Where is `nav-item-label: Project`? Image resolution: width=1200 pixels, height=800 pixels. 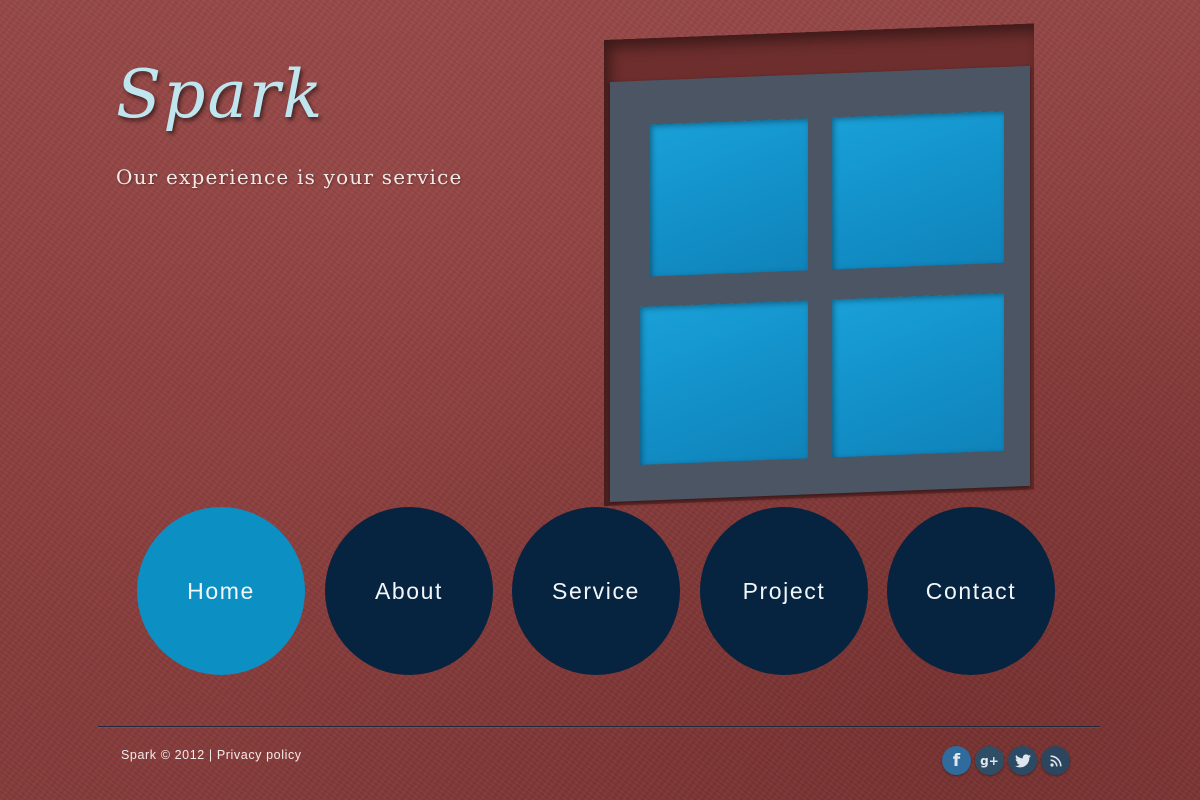 nav-item-label: Project is located at coordinates (784, 590).